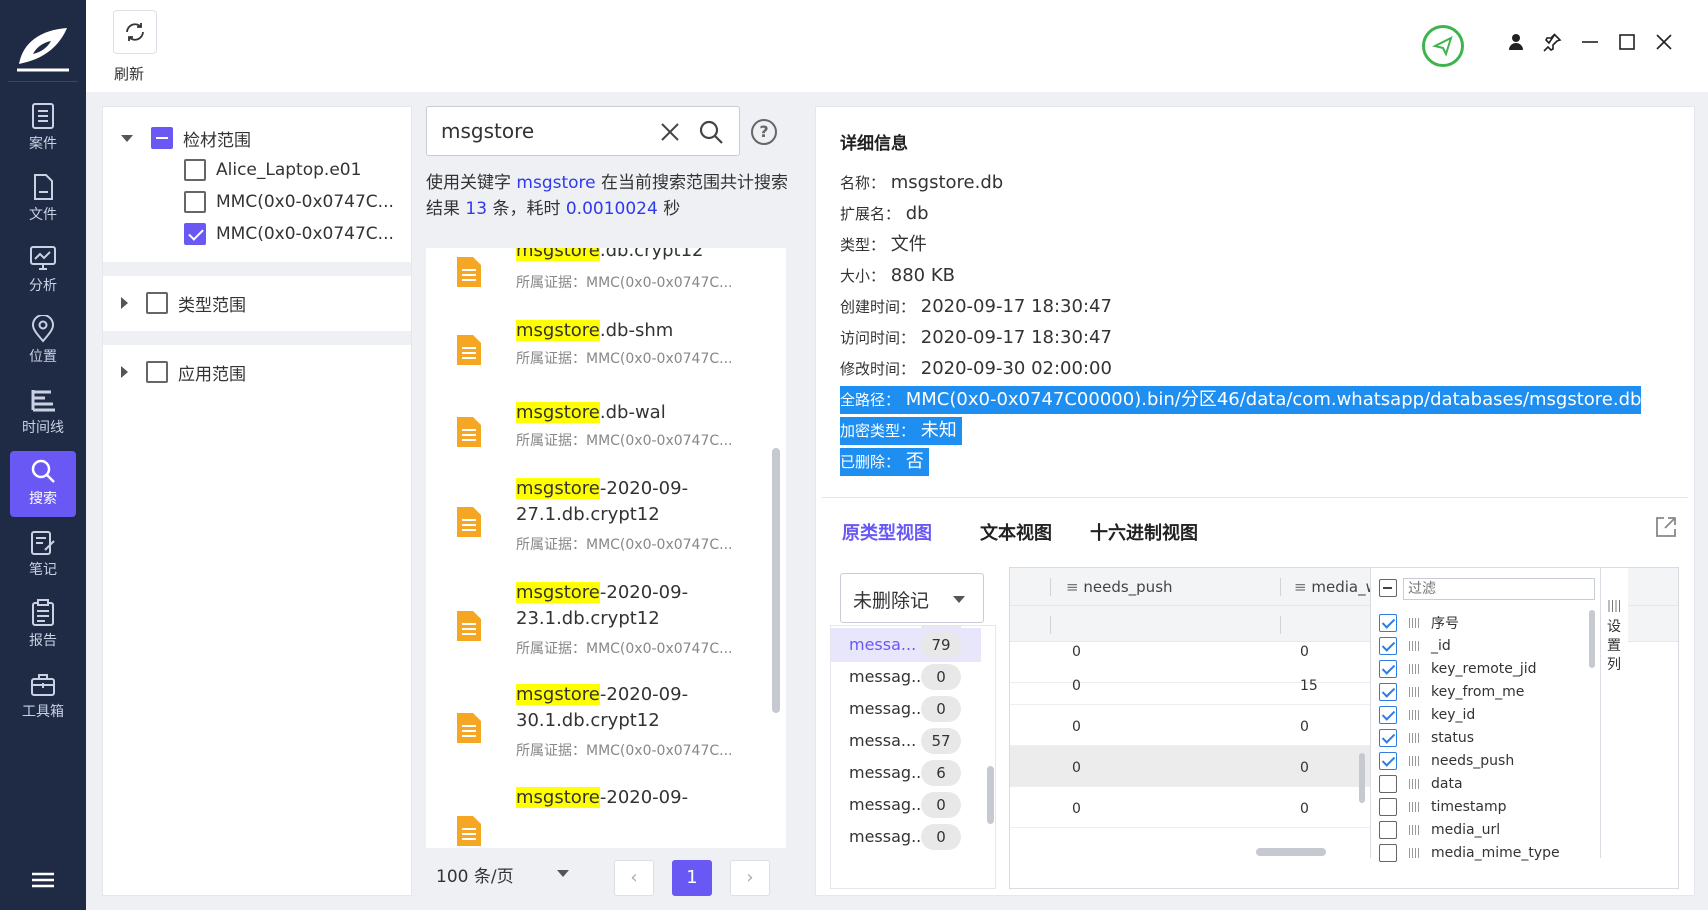 The height and width of the screenshot is (910, 1708). Describe the element at coordinates (162, 138) in the screenshot. I see `evidence-scope-checkbox` at that location.